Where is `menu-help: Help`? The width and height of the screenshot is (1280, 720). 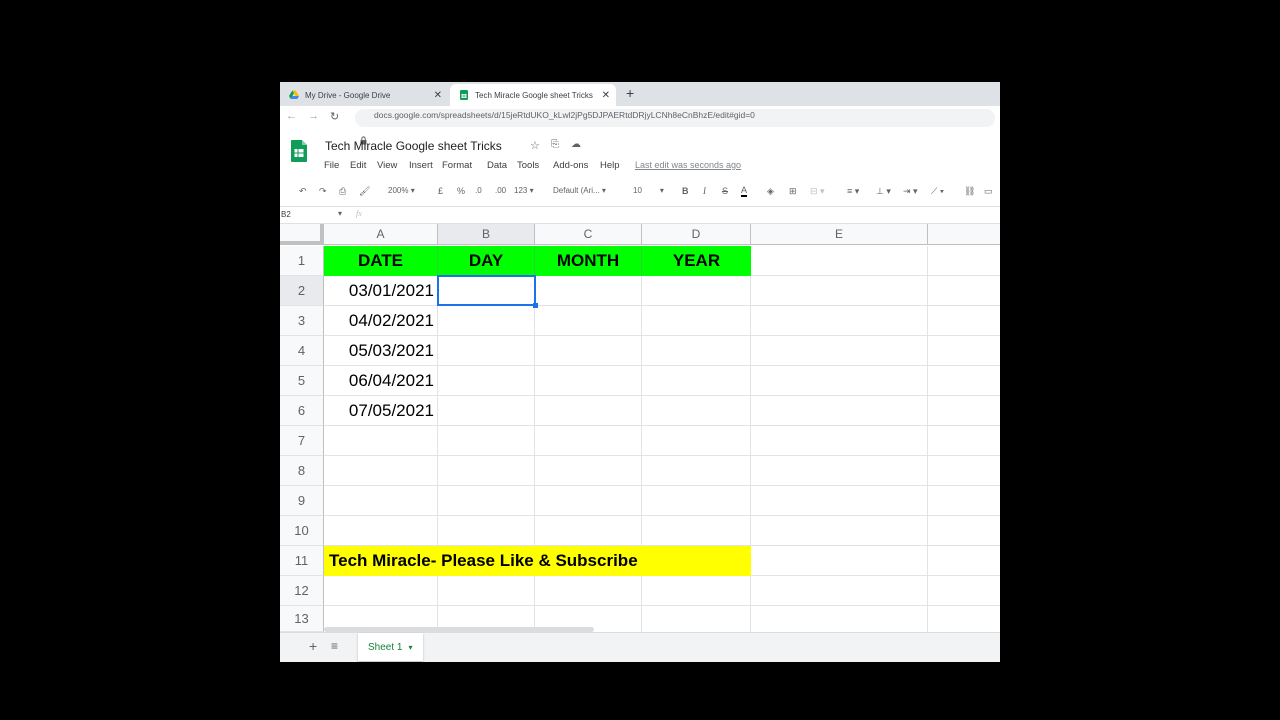
menu-help: Help is located at coordinates (610, 165).